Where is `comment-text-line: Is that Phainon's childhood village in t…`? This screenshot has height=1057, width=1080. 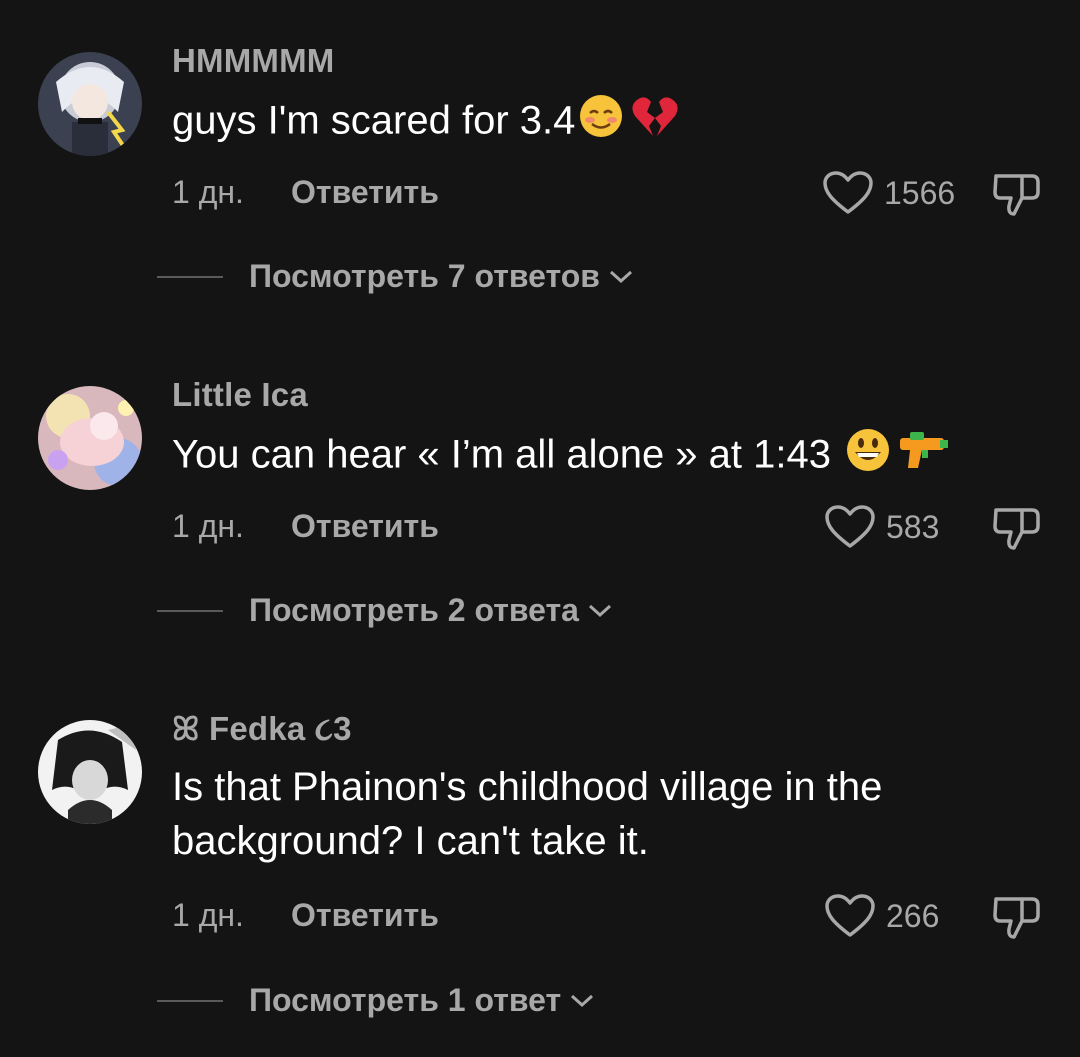 comment-text-line: Is that Phainon's childhood village in t… is located at coordinates (527, 787).